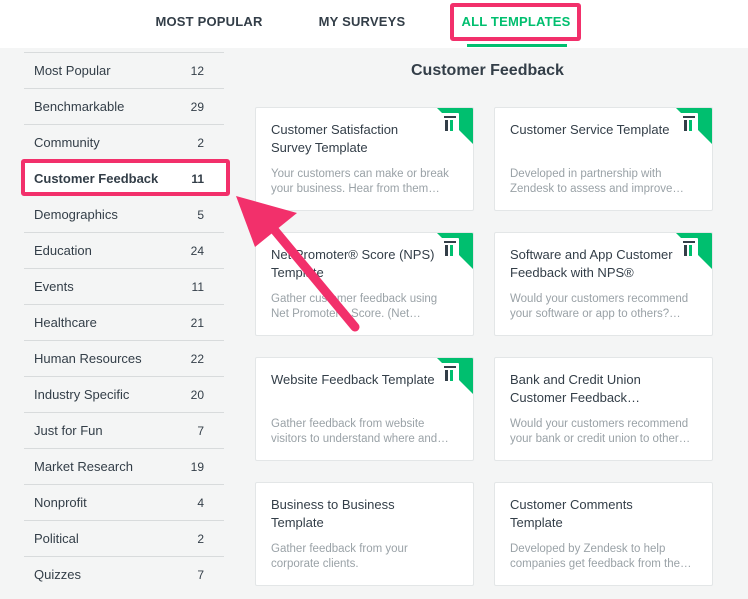 This screenshot has width=748, height=599. Describe the element at coordinates (67, 142) in the screenshot. I see `sidebar-item-label: Community` at that location.